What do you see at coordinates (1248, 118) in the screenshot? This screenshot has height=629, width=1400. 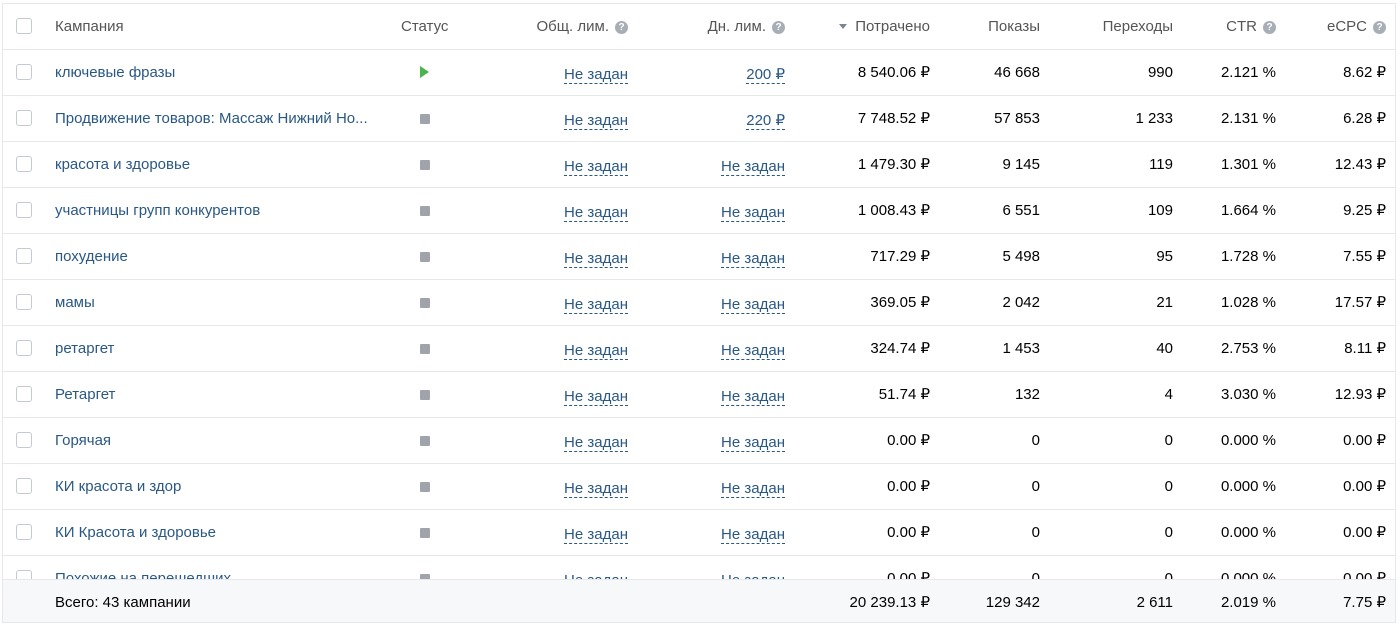 I see `ctr-value: 2.131 %` at bounding box center [1248, 118].